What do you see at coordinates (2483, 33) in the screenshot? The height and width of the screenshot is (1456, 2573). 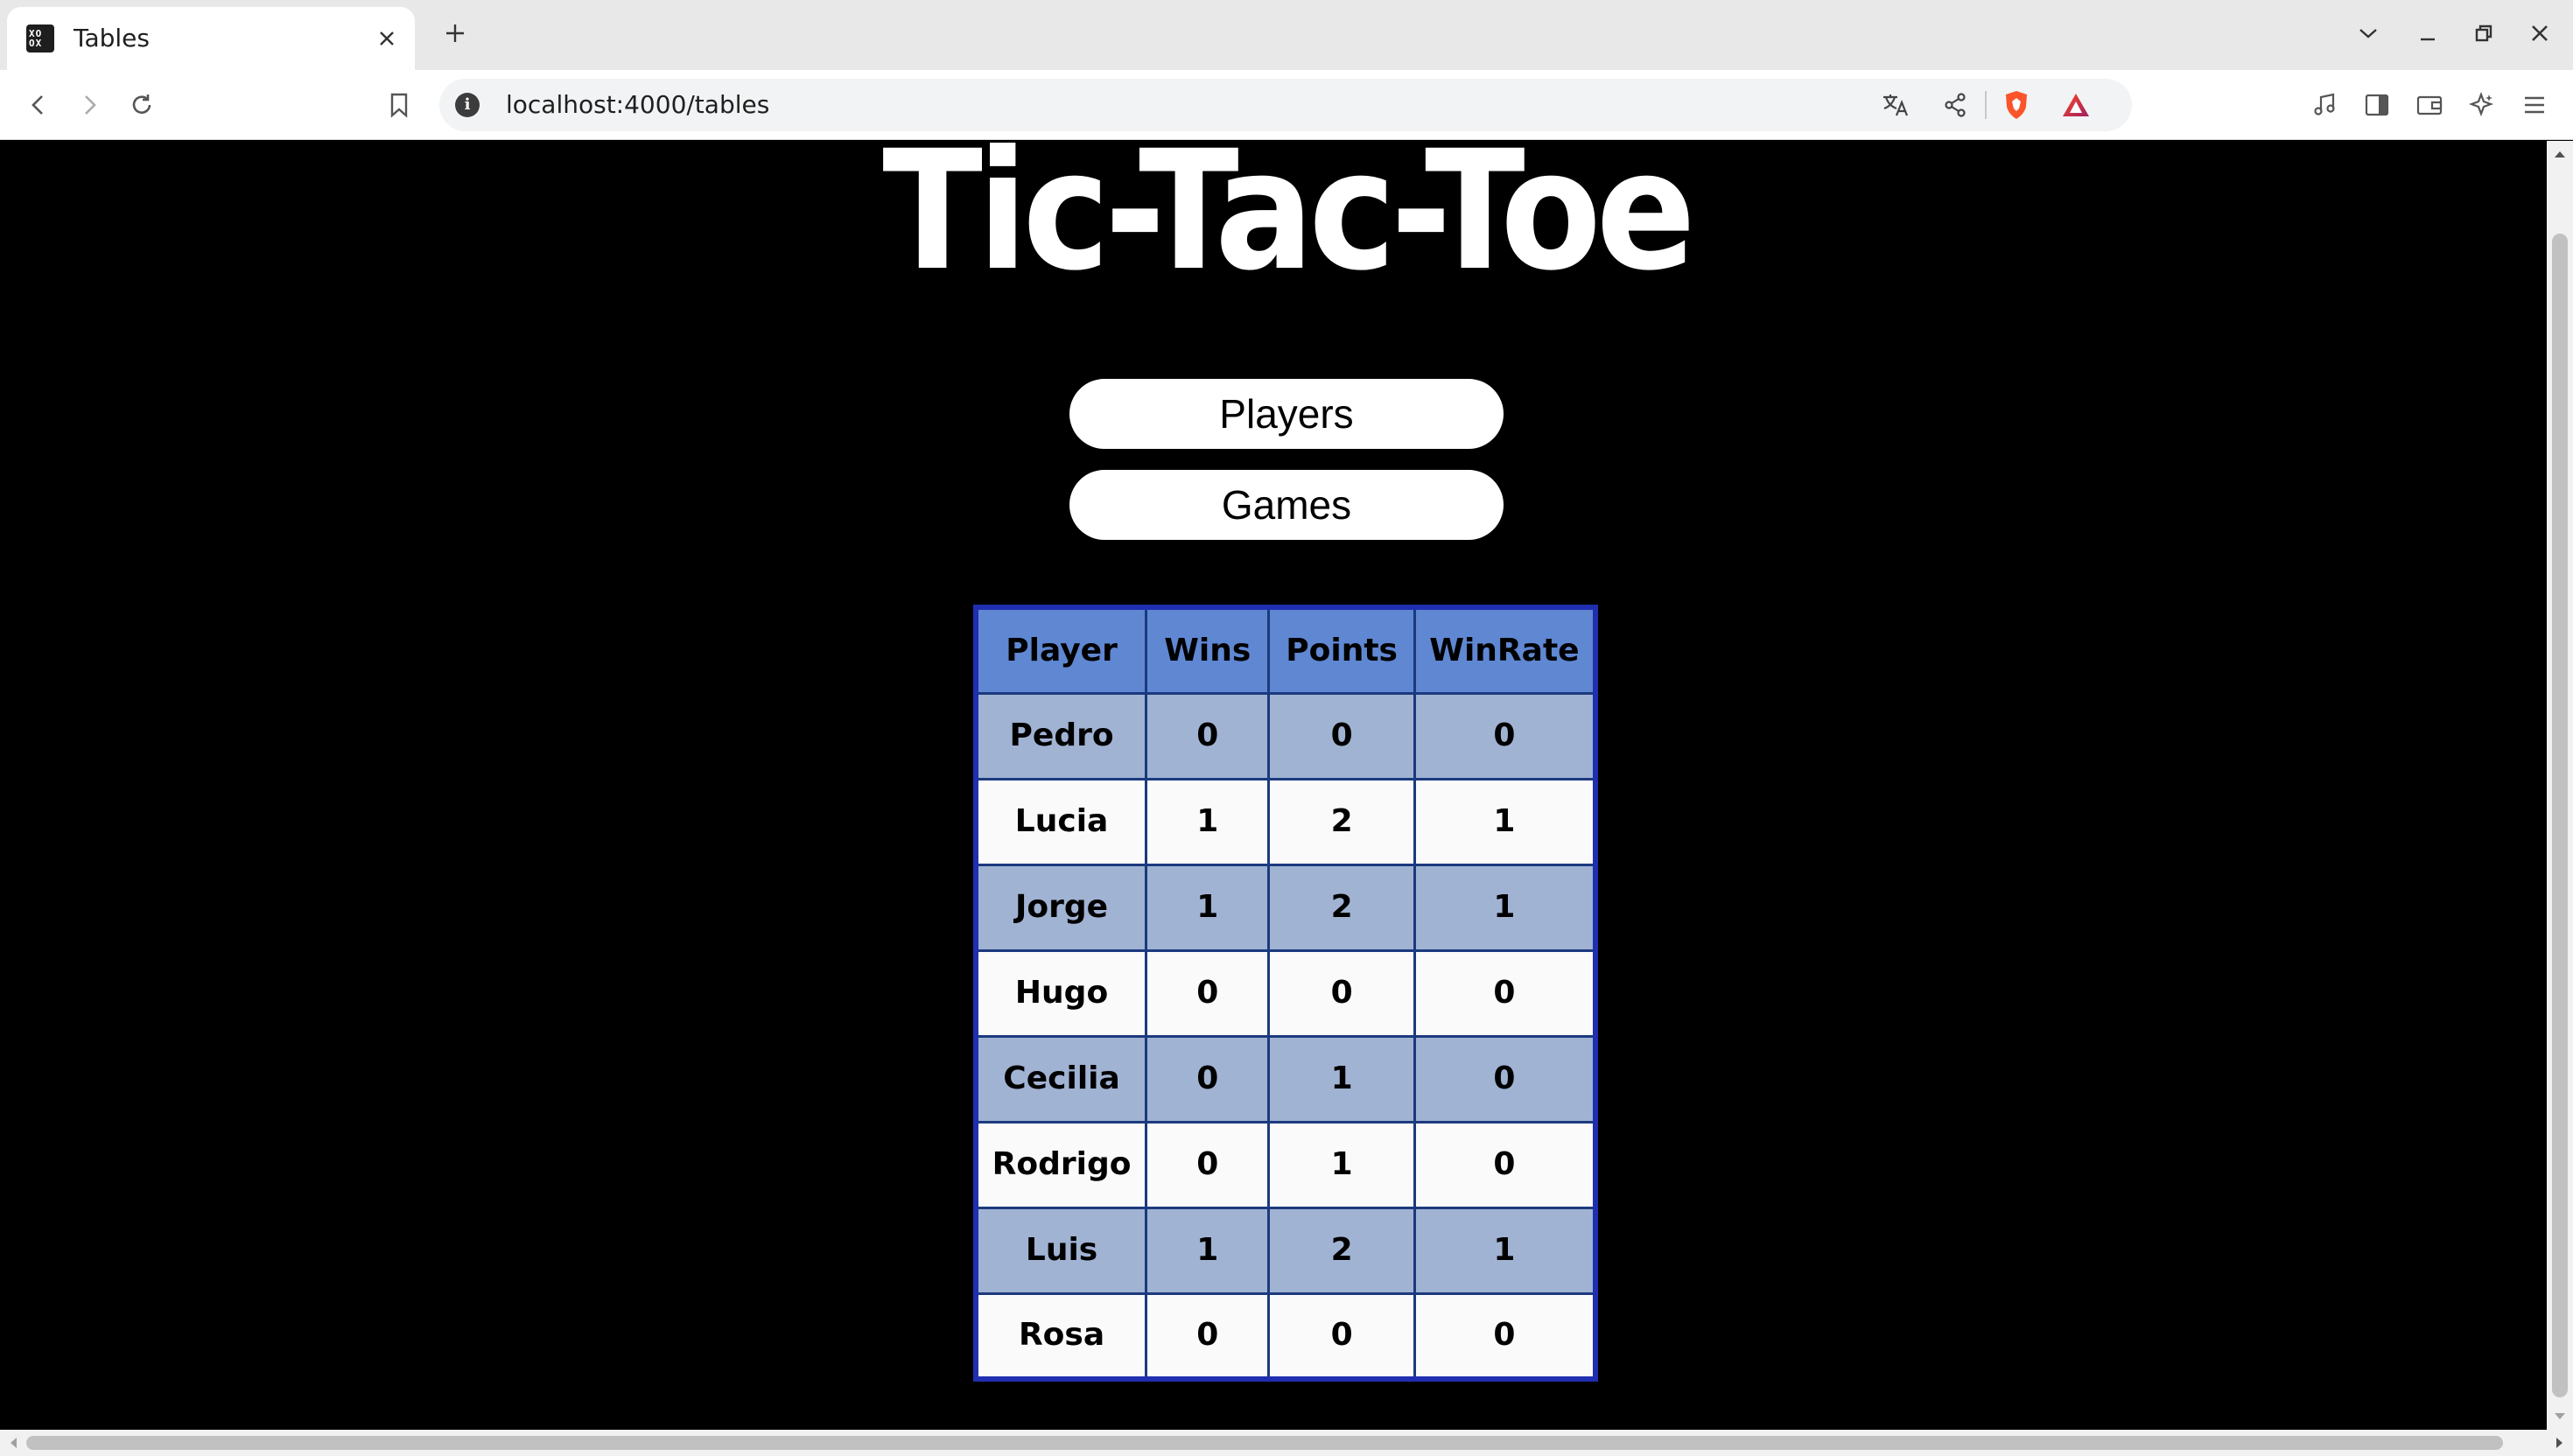 I see `restore-icon` at bounding box center [2483, 33].